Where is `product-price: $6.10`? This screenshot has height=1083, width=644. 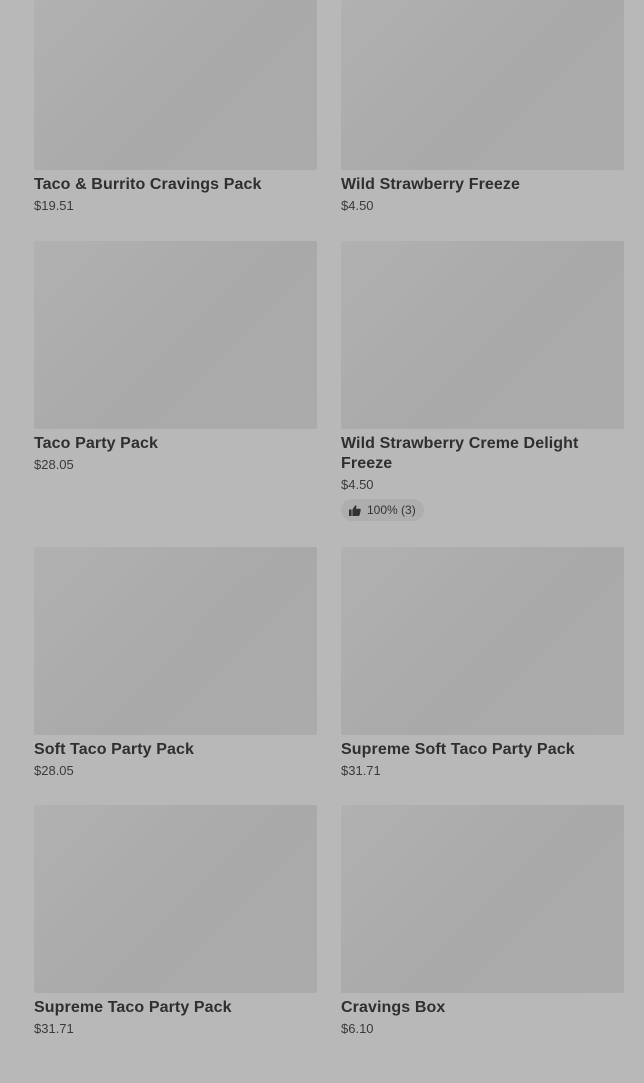 product-price: $6.10 is located at coordinates (357, 1028).